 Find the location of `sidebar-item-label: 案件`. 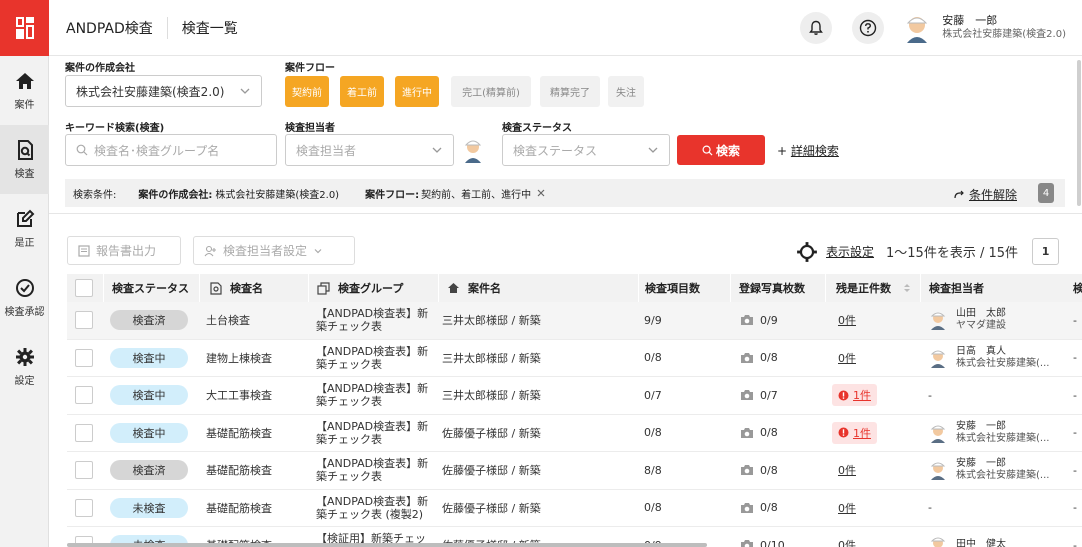

sidebar-item-label: 案件 is located at coordinates (24, 105).